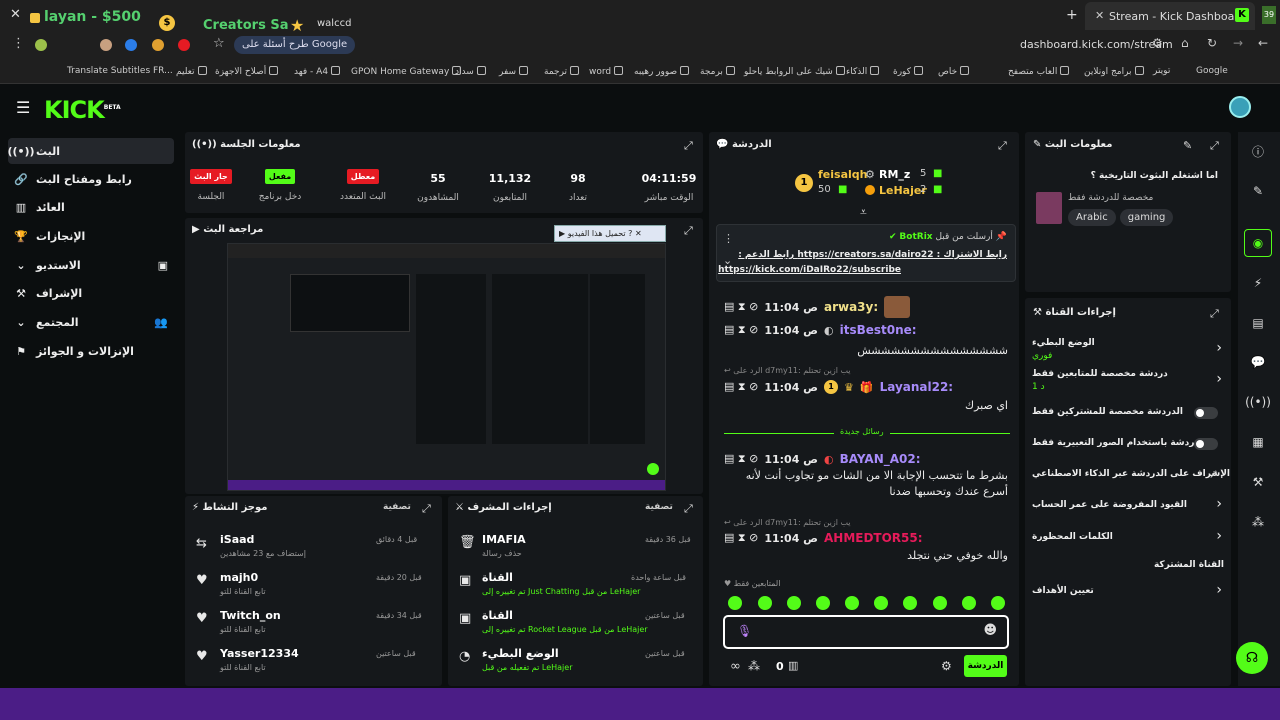 The width and height of the screenshot is (1280, 720). What do you see at coordinates (1161, 71) in the screenshot?
I see `bookmark-item: تويتر` at bounding box center [1161, 71].